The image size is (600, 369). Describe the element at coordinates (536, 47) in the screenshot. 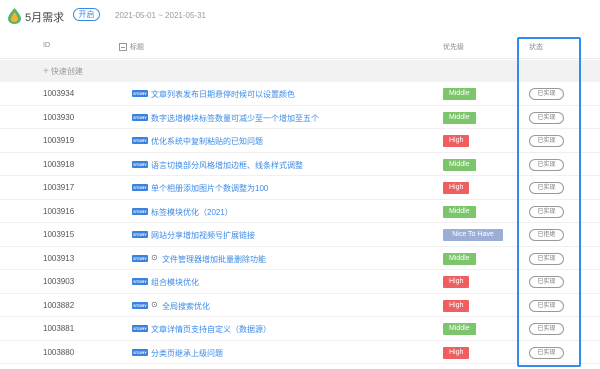

I see `column-header-state: 状态` at that location.